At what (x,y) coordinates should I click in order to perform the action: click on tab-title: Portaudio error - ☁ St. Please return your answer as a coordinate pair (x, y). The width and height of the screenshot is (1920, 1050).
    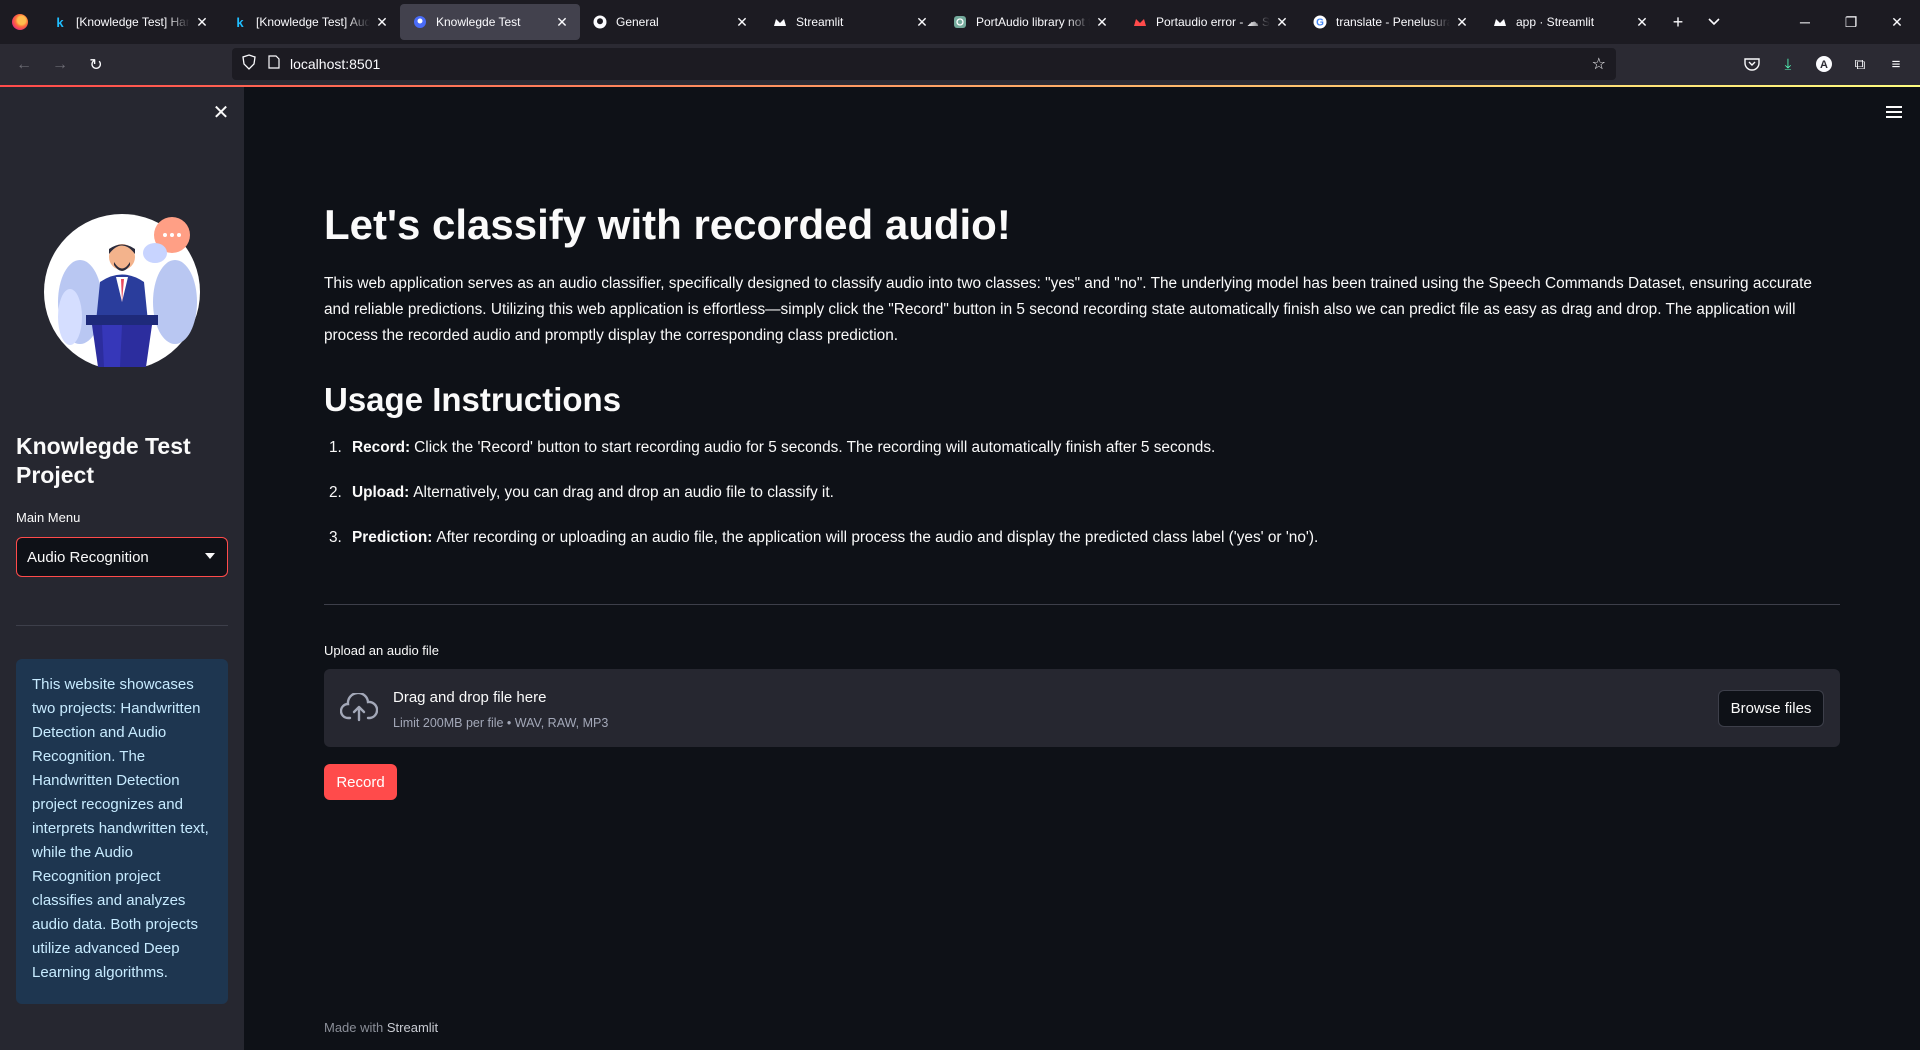
    Looking at the image, I should click on (1213, 22).